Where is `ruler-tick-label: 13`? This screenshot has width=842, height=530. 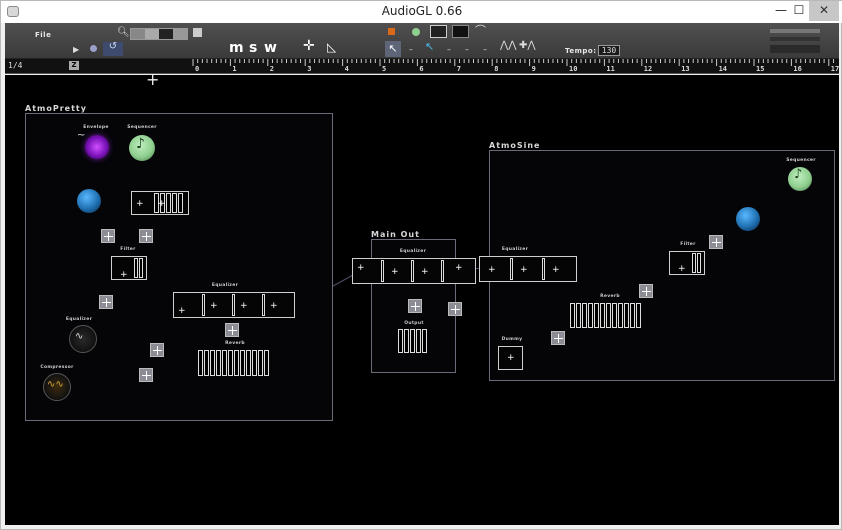 ruler-tick-label: 13 is located at coordinates (685, 69).